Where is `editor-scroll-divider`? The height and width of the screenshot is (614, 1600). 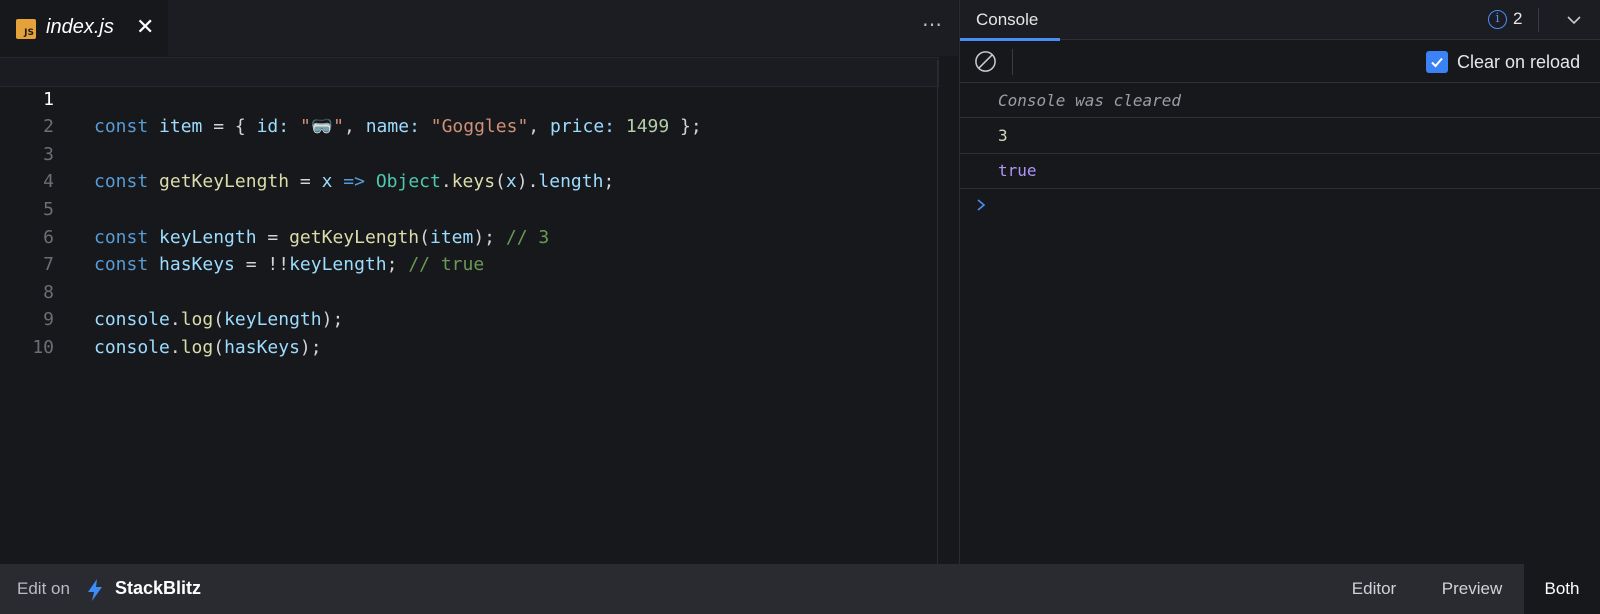 editor-scroll-divider is located at coordinates (937, 312).